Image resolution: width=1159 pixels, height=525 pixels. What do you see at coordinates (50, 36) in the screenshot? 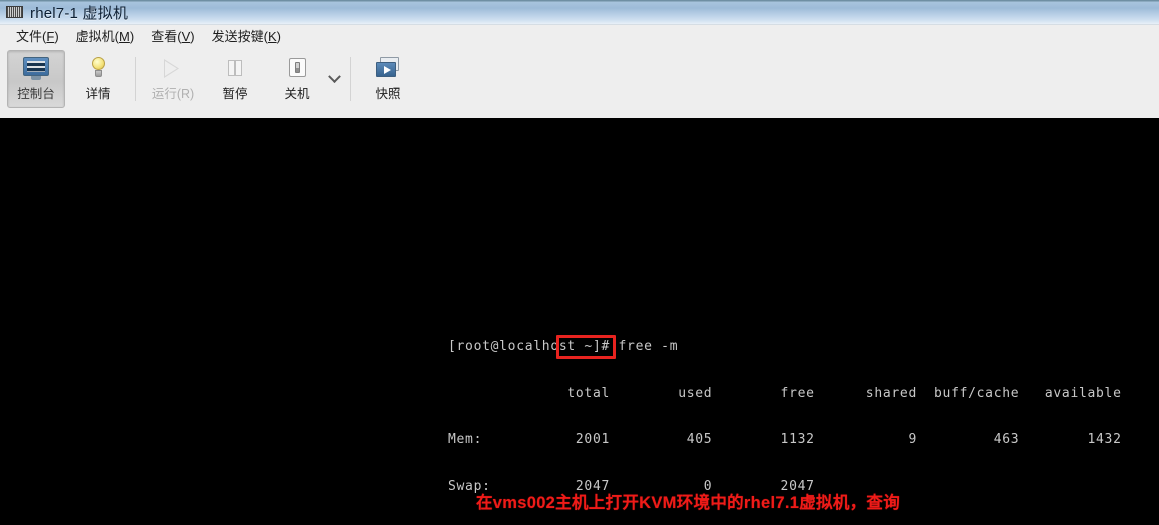
I see `menu-item-file-accel: F` at bounding box center [50, 36].